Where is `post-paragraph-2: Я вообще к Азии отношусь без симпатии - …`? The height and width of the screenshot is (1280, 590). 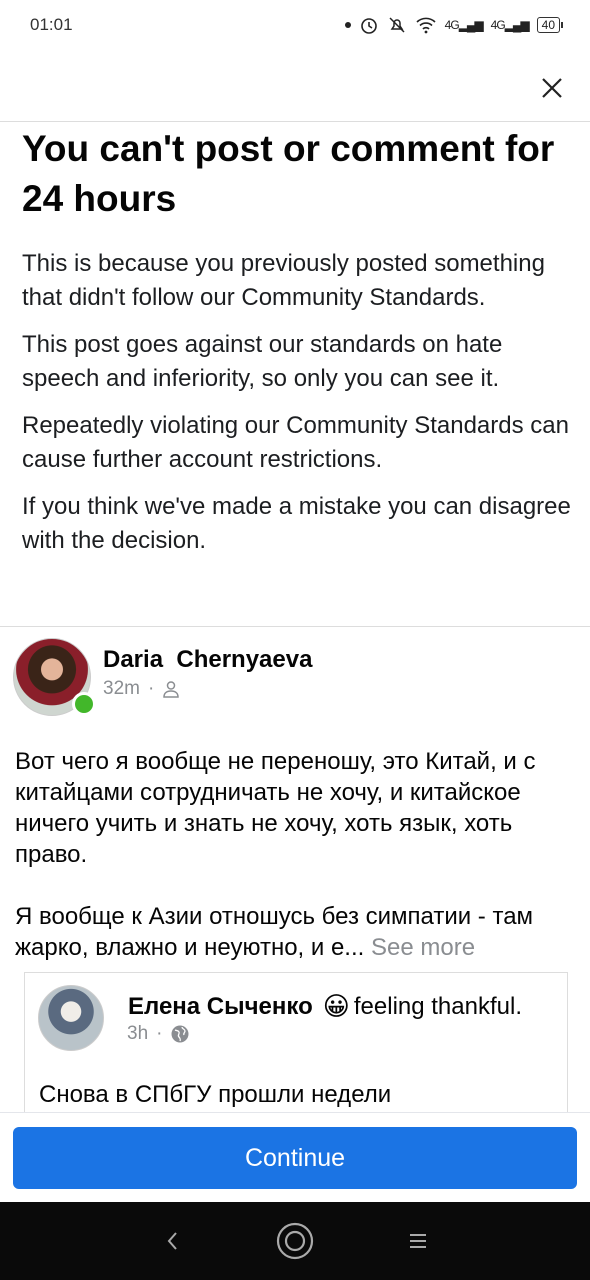
post-paragraph-2: Я вообще к Азии отношусь без симпатии - … is located at coordinates (274, 932).